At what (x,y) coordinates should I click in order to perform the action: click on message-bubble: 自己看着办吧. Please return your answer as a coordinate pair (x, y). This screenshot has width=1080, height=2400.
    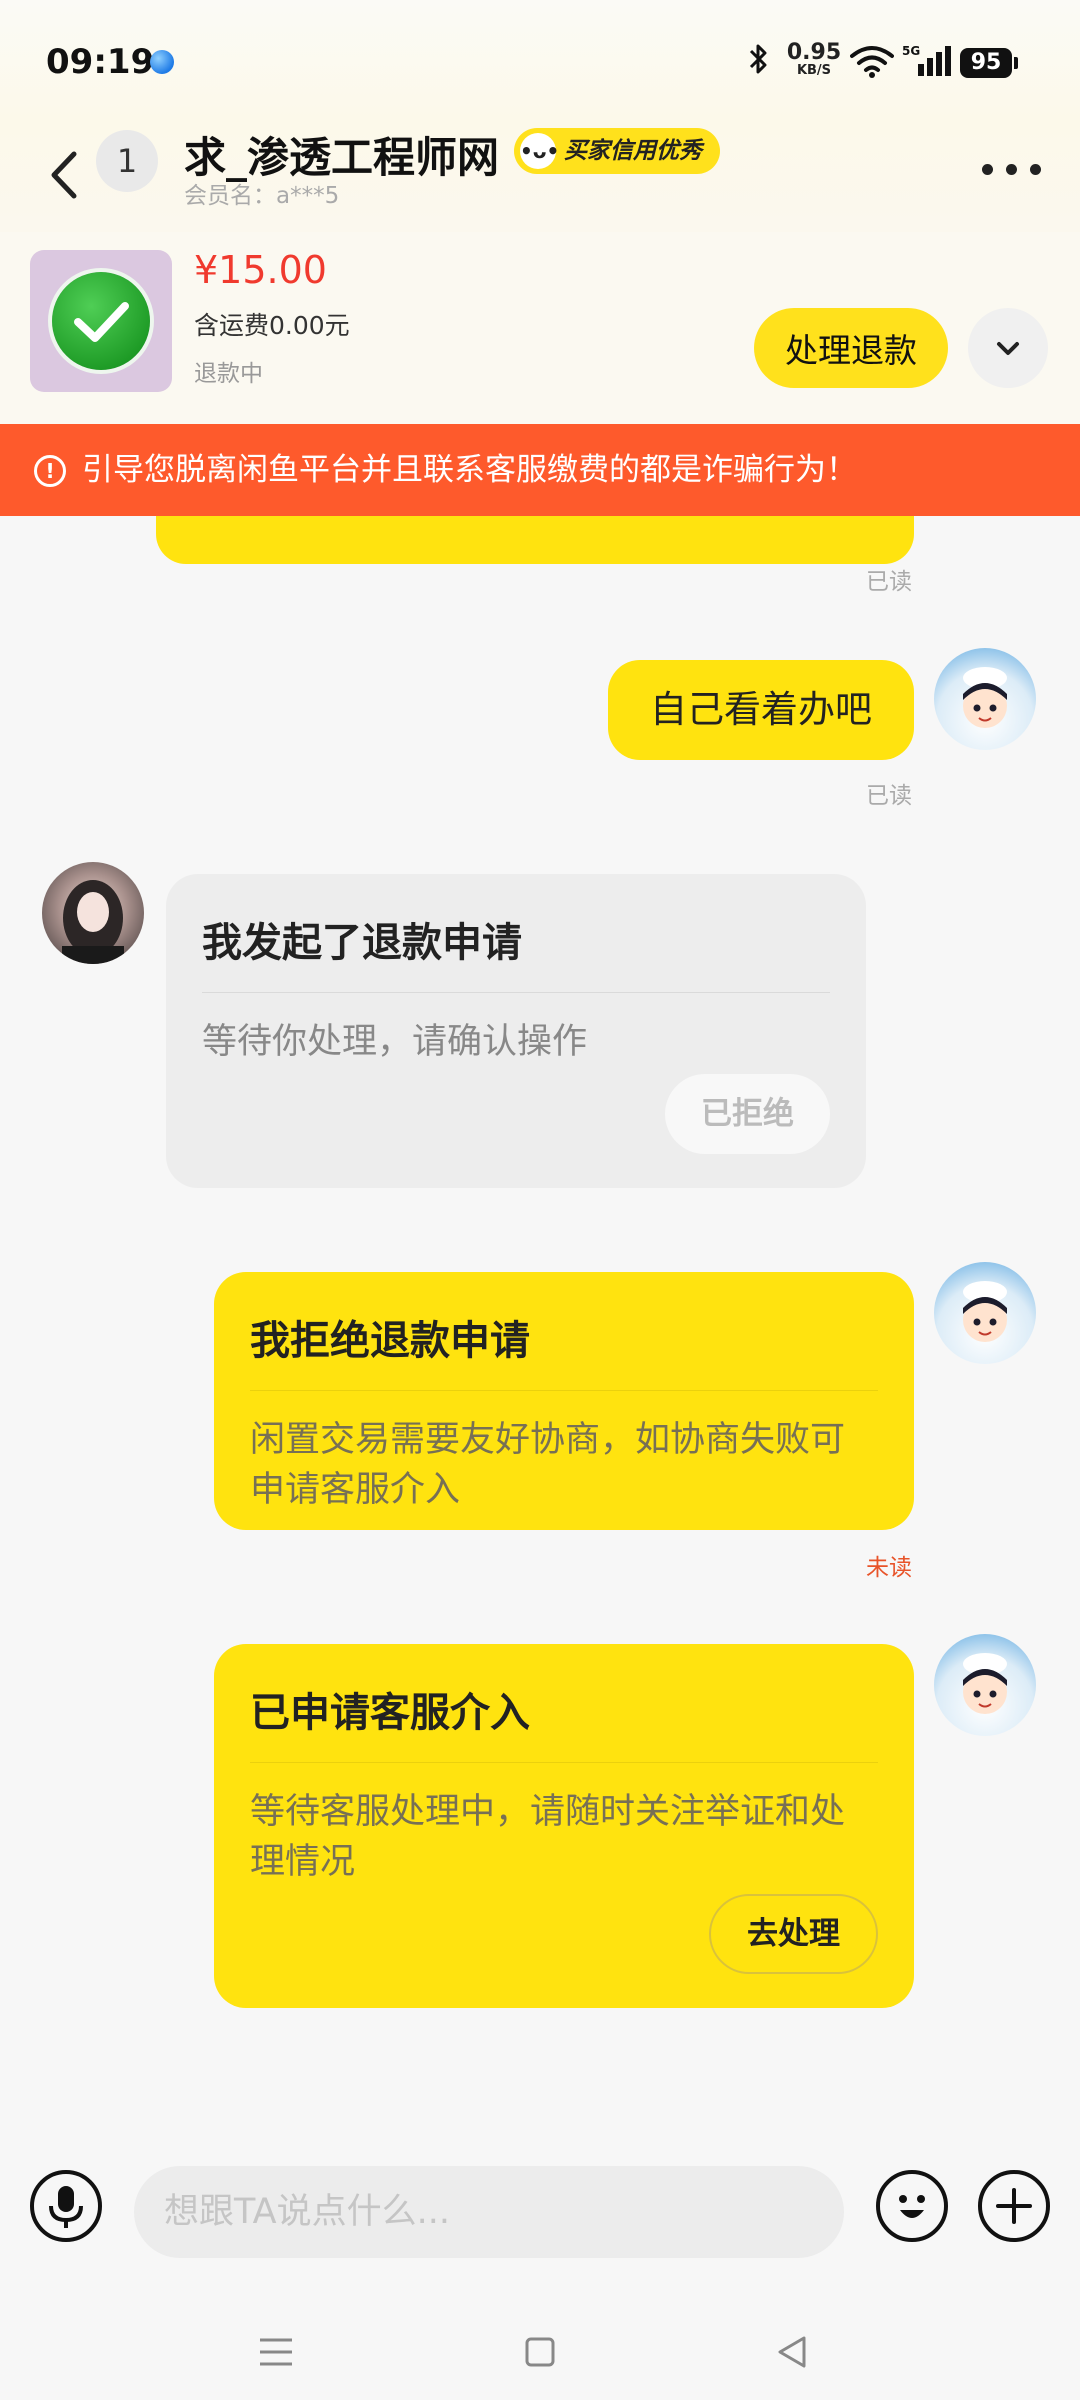
    Looking at the image, I should click on (761, 710).